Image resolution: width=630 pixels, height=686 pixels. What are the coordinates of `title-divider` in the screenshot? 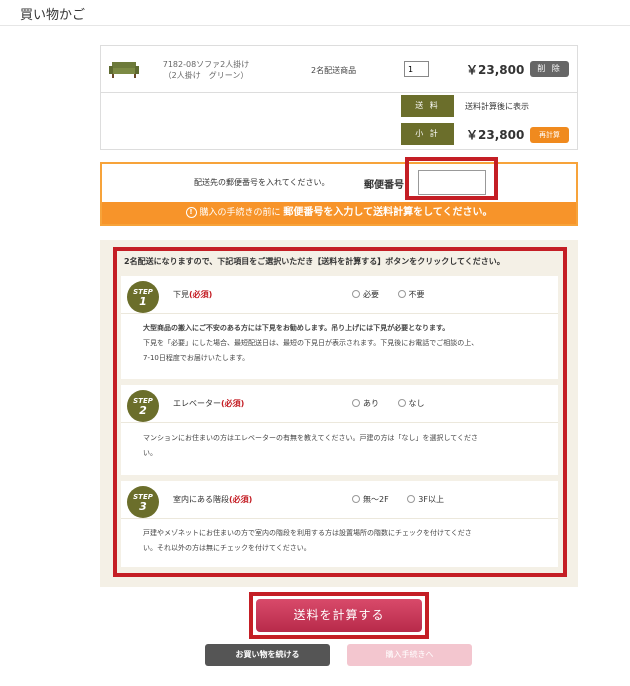 It's located at (315, 25).